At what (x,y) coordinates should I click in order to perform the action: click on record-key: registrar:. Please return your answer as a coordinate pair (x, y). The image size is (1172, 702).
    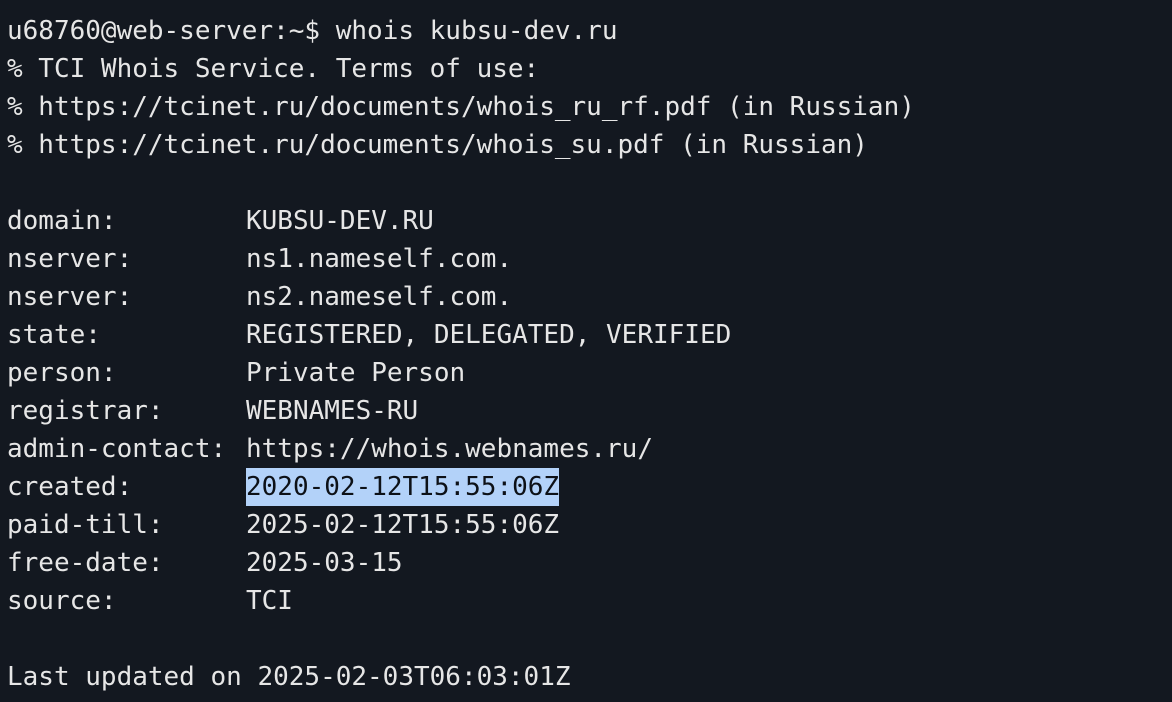
    Looking at the image, I should click on (85, 411).